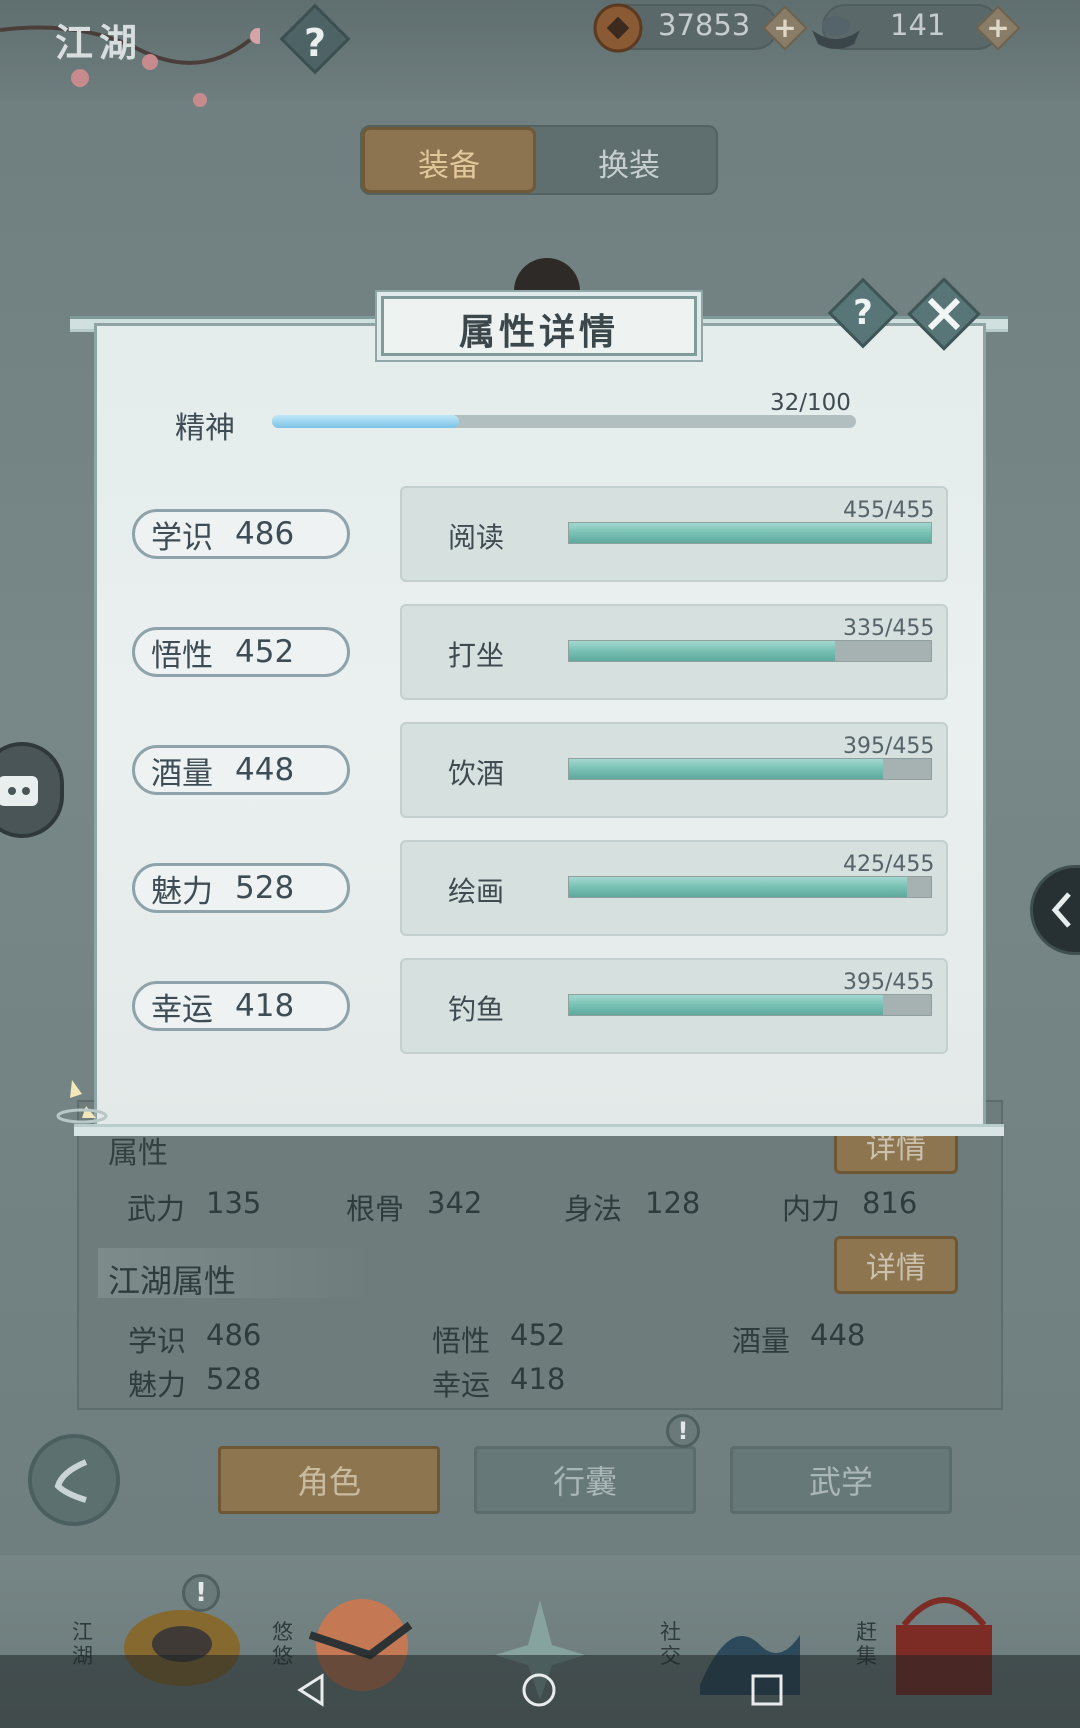 The width and height of the screenshot is (1080, 1728). Describe the element at coordinates (811, 1209) in the screenshot. I see `combat-stat-4-label: 内力` at that location.